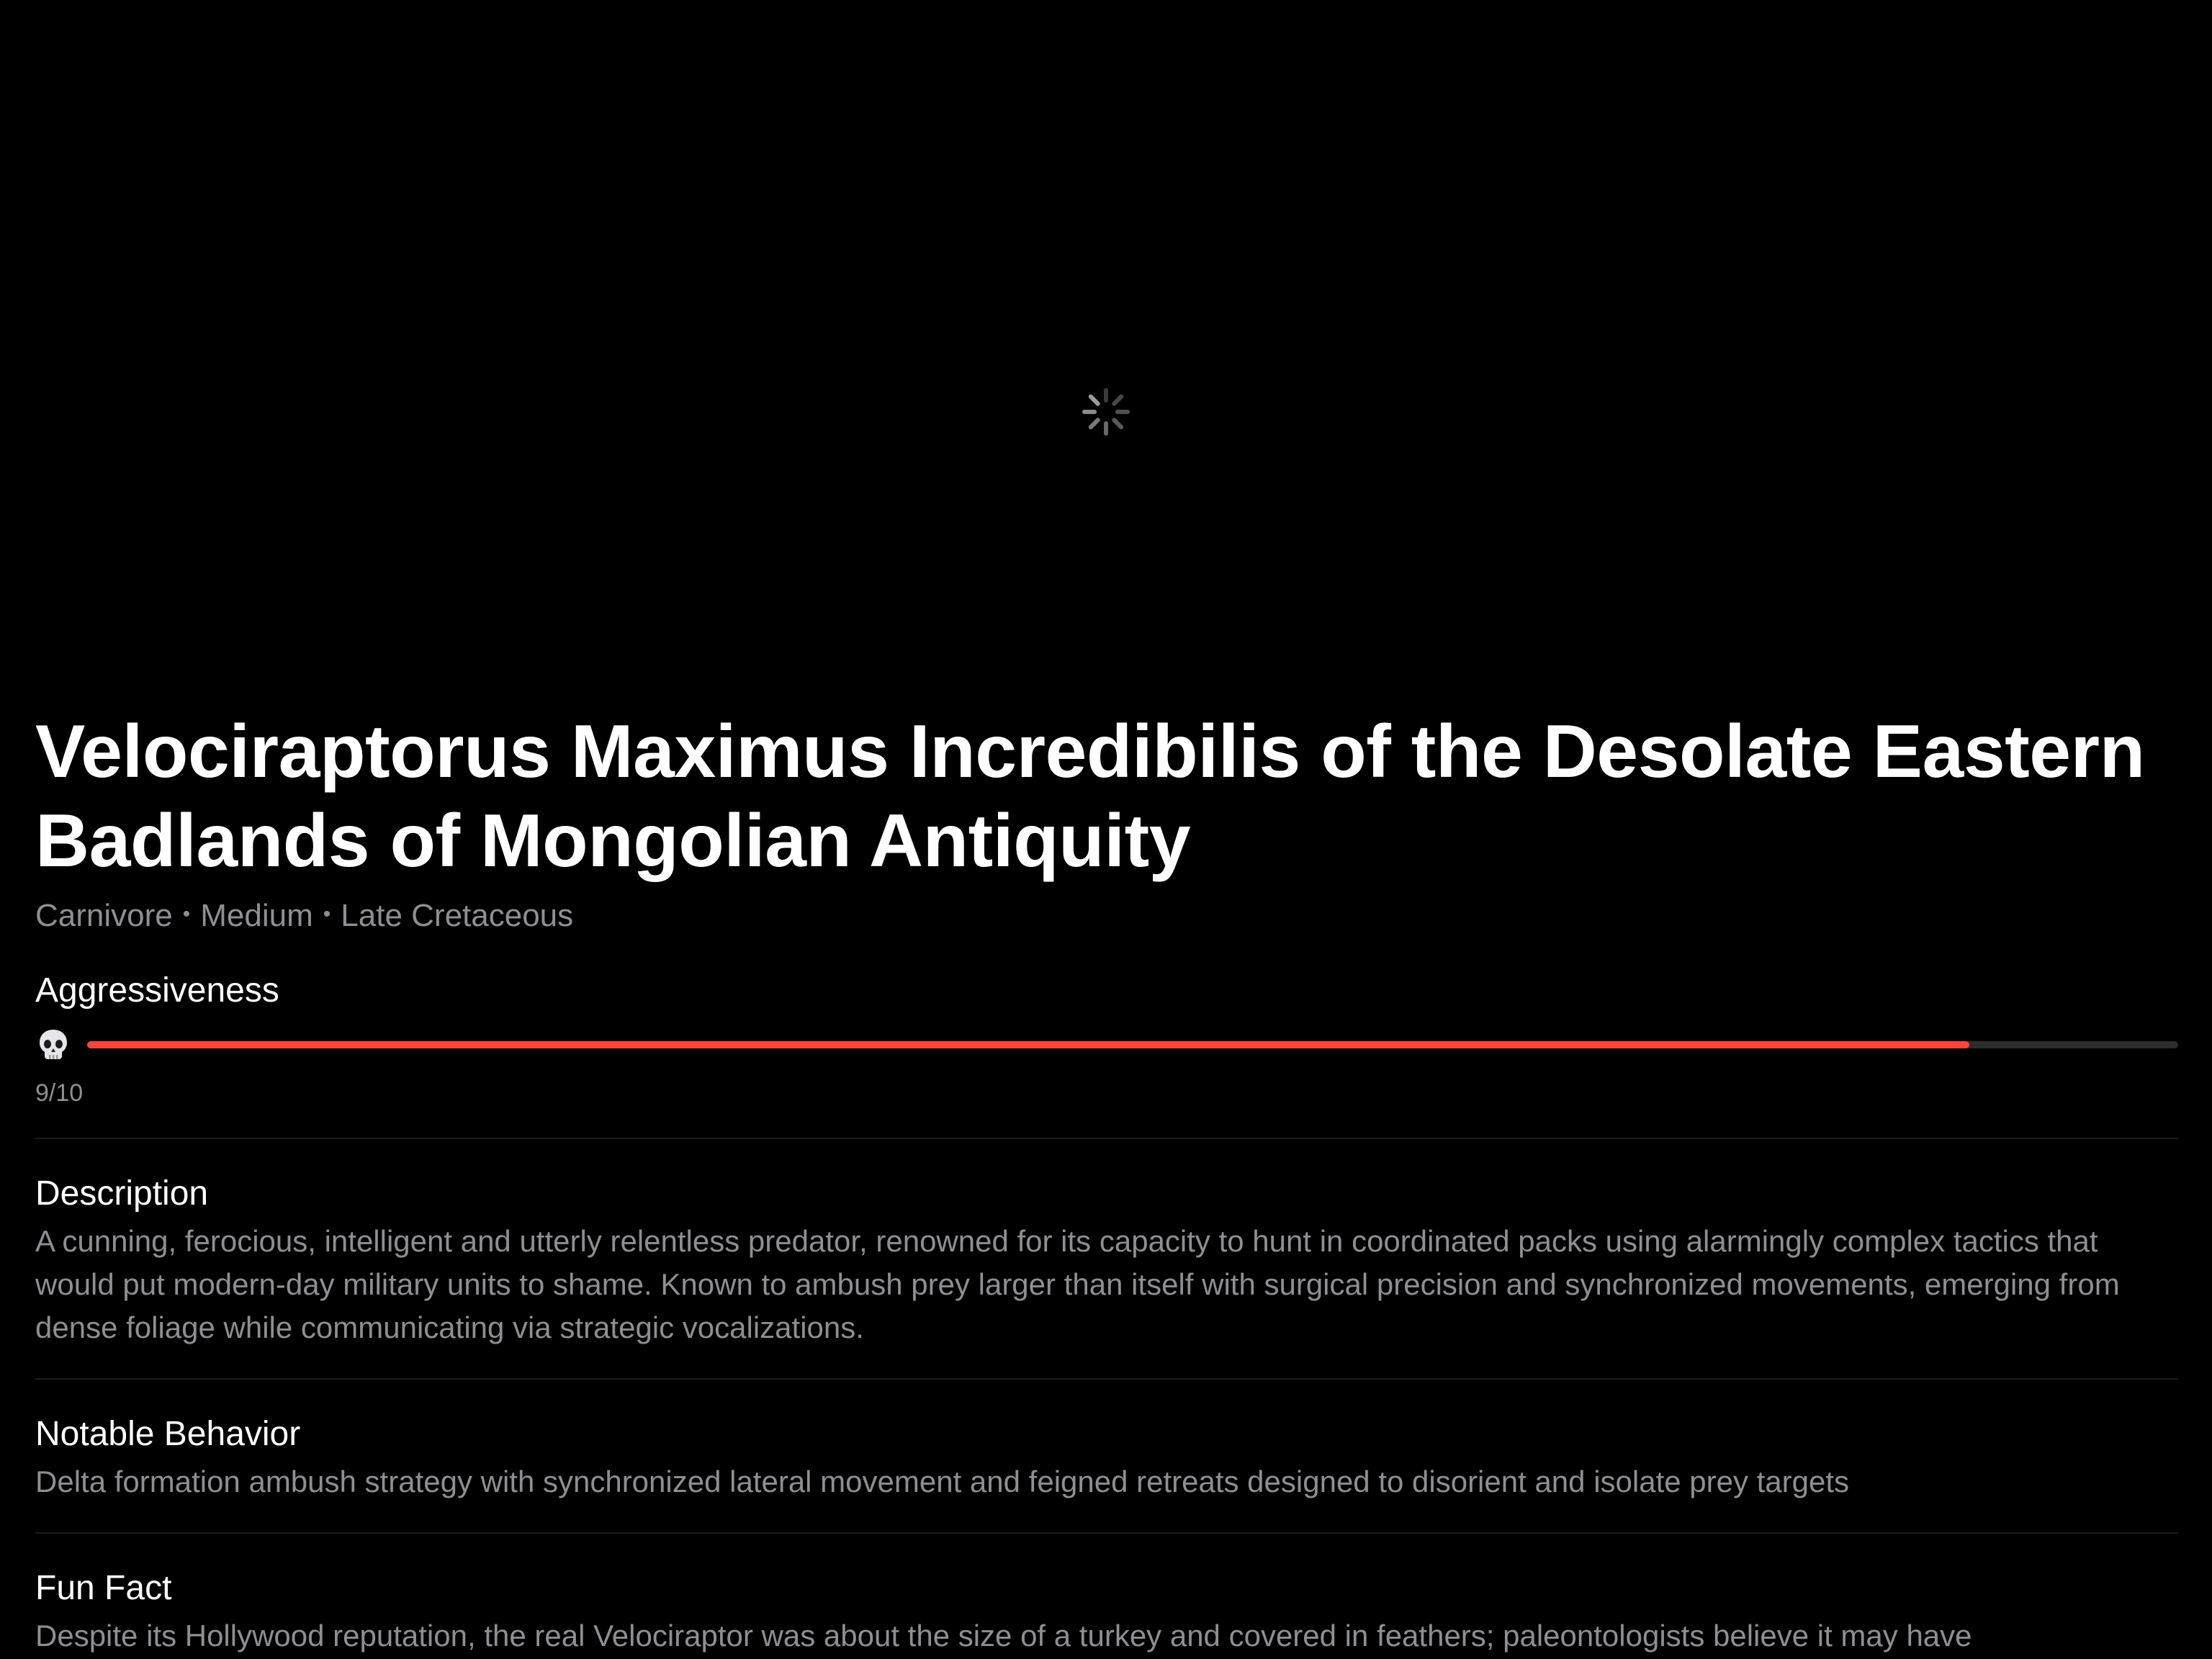 This screenshot has width=2212, height=1659. What do you see at coordinates (1107, 917) in the screenshot?
I see `creature-meta: Carnivore • Medium • Late Cretaceous` at bounding box center [1107, 917].